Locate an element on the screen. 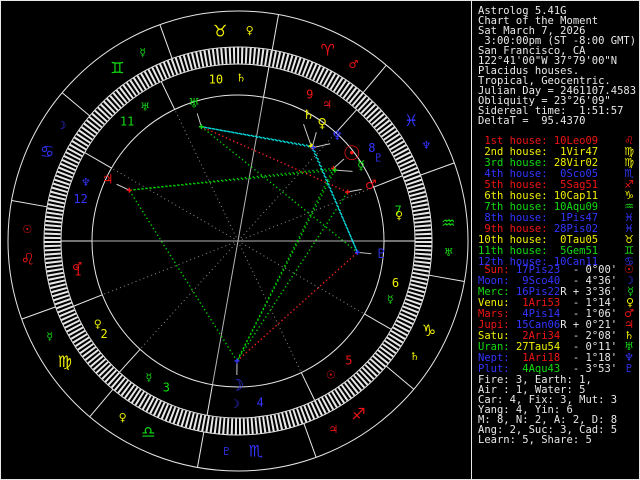 This screenshot has width=640, height=480. header-line: DeltaT = 95.4370 is located at coordinates (532, 121).